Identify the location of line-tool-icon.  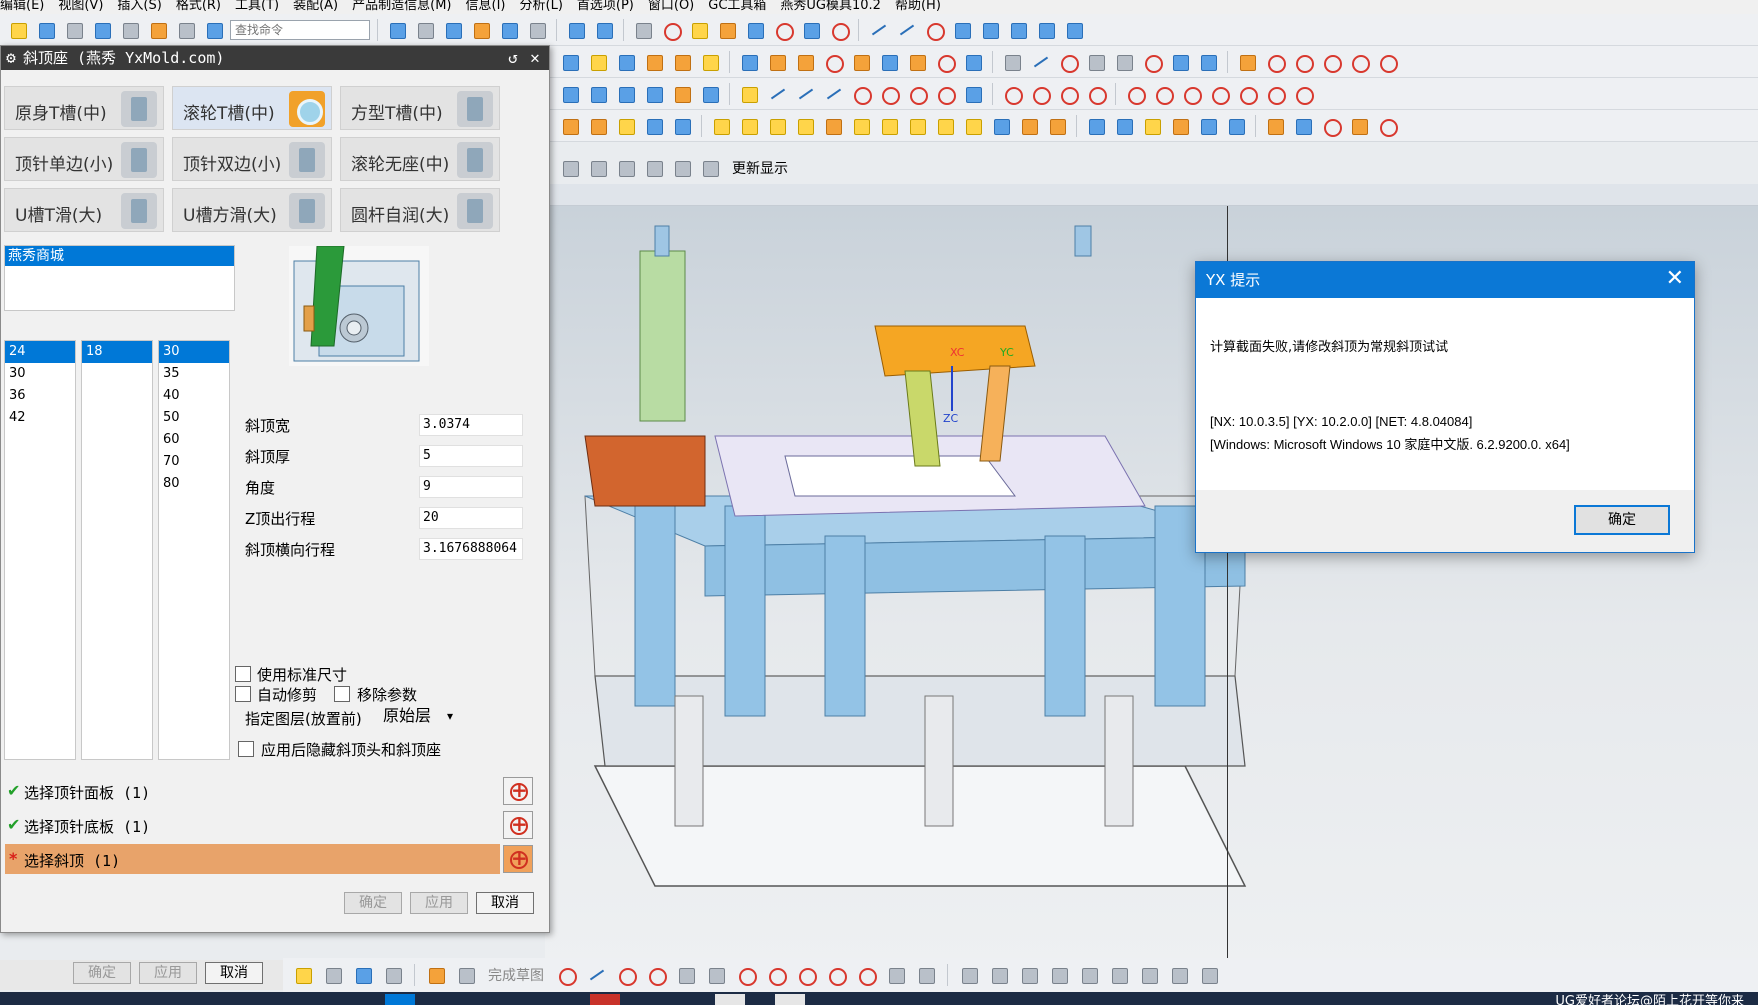
(596, 975).